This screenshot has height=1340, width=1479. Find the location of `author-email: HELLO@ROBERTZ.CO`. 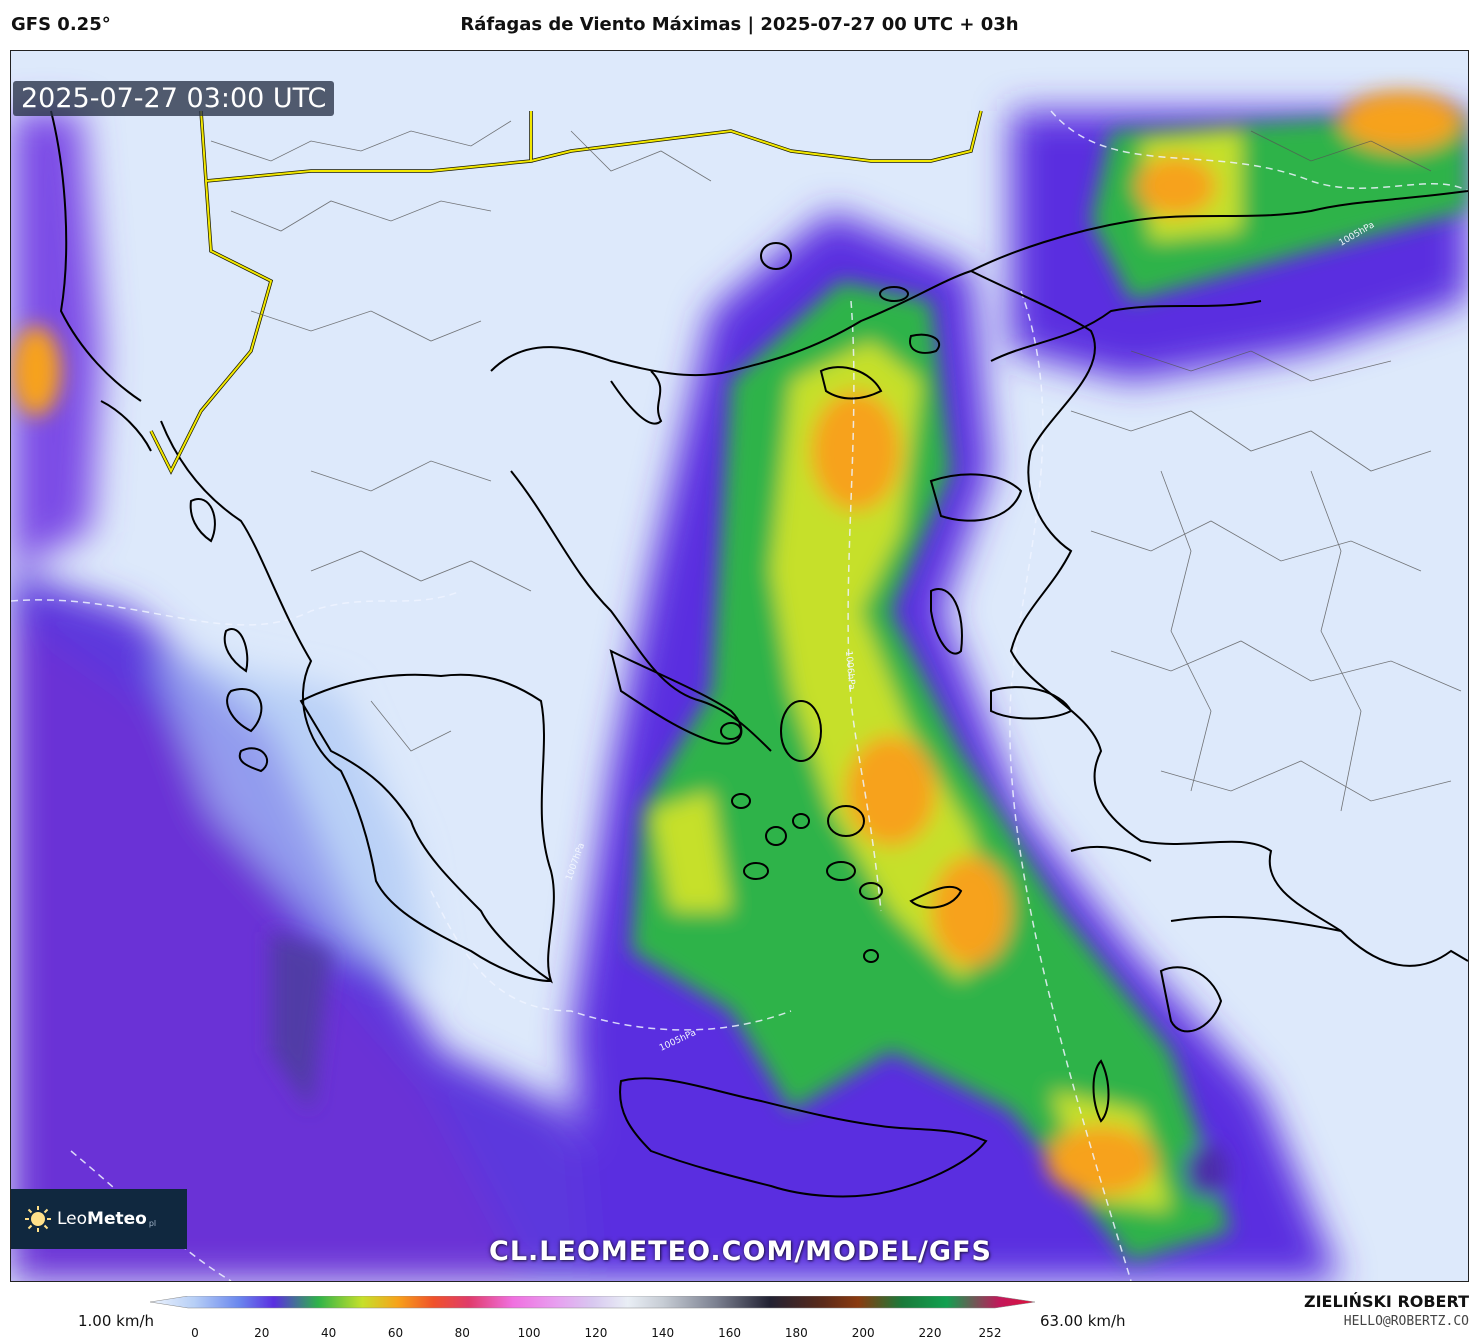

author-email: HELLO@ROBERTZ.CO is located at coordinates (1406, 1321).